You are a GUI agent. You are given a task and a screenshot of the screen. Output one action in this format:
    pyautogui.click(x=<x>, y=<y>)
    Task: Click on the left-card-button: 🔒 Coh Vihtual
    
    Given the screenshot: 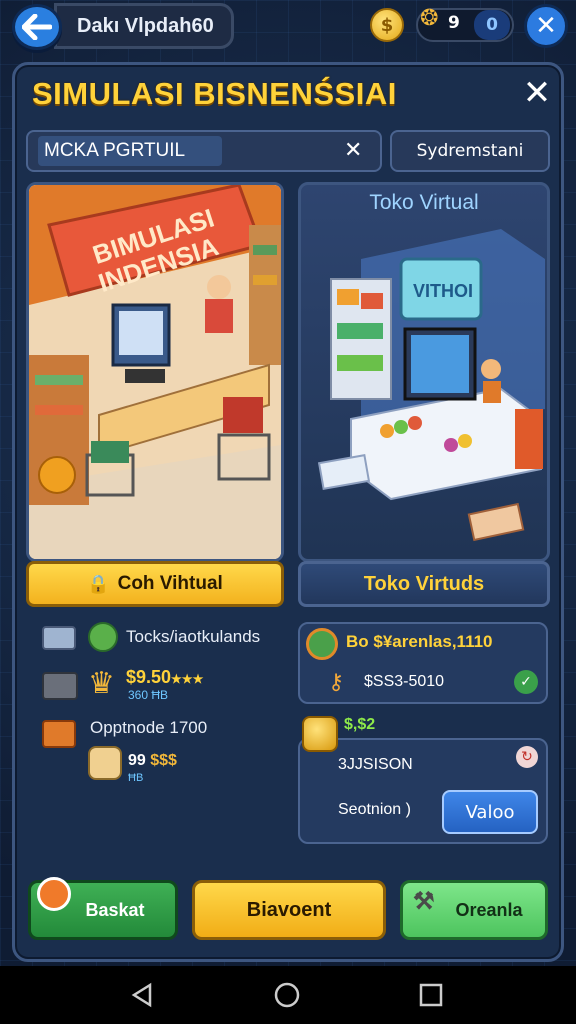 What is the action you would take?
    pyautogui.click(x=155, y=584)
    